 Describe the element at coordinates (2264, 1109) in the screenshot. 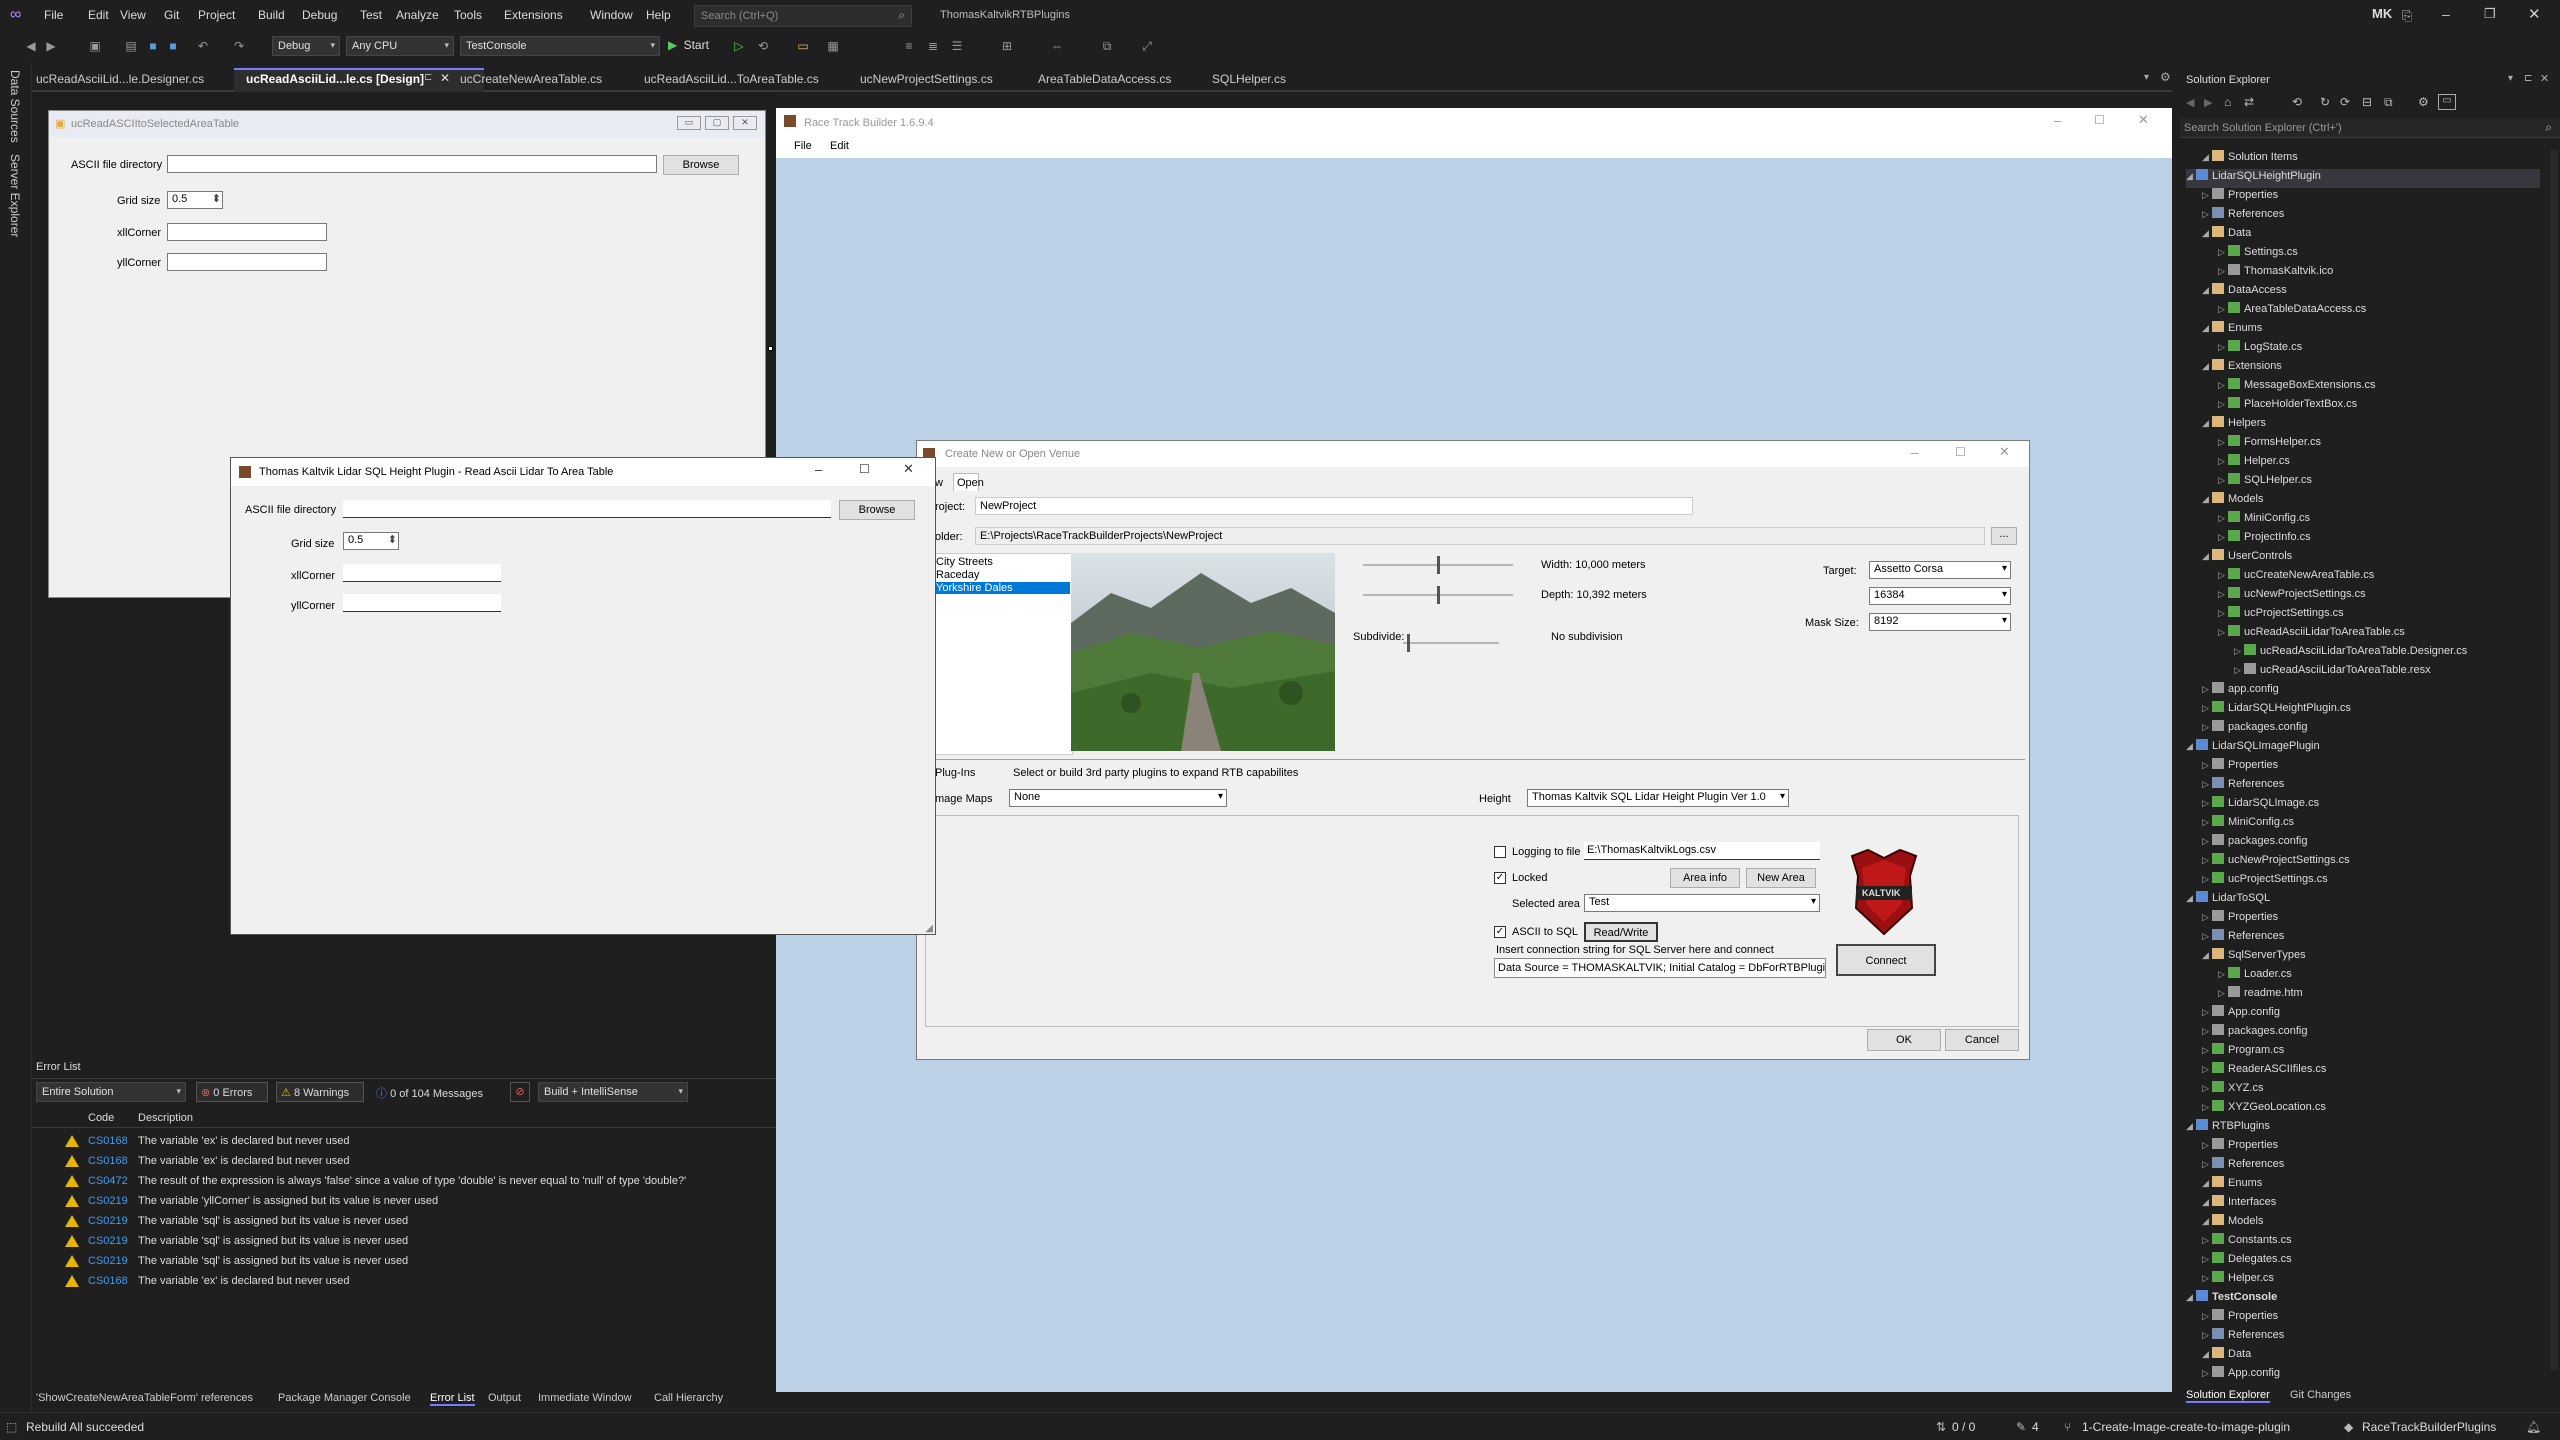

I see `tree-item: ▷ XYZGeoLocation.cs` at that location.